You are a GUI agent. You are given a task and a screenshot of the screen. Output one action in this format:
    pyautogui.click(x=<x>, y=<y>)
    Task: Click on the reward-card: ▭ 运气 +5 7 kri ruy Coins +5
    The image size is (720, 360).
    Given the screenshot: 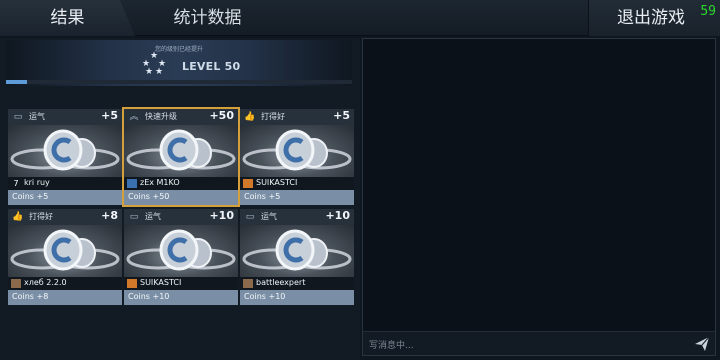 What is the action you would take?
    pyautogui.click(x=65, y=157)
    